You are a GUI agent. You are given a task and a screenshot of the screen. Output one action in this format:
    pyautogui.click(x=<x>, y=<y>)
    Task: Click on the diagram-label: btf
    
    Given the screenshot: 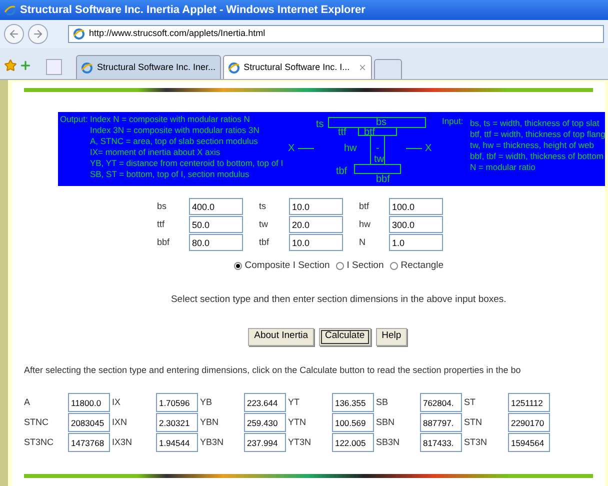 What is the action you would take?
    pyautogui.click(x=370, y=133)
    